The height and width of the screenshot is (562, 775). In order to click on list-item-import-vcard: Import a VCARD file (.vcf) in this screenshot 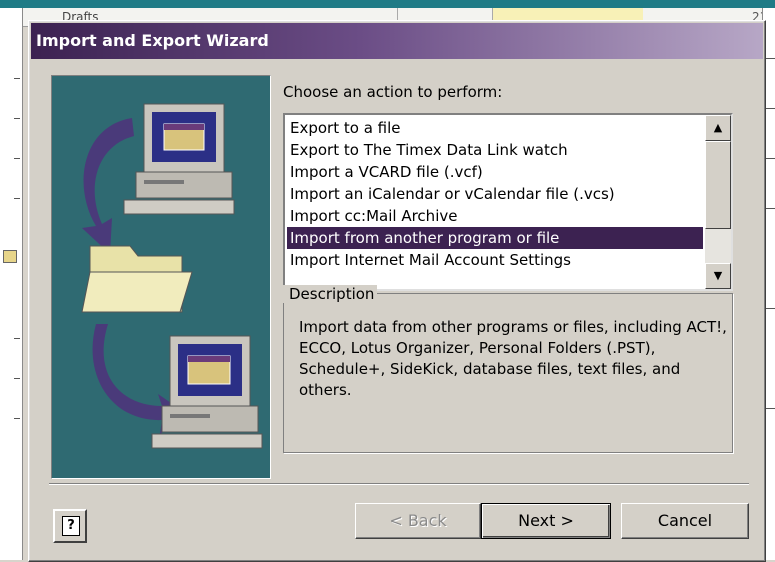, I will do `click(495, 172)`.